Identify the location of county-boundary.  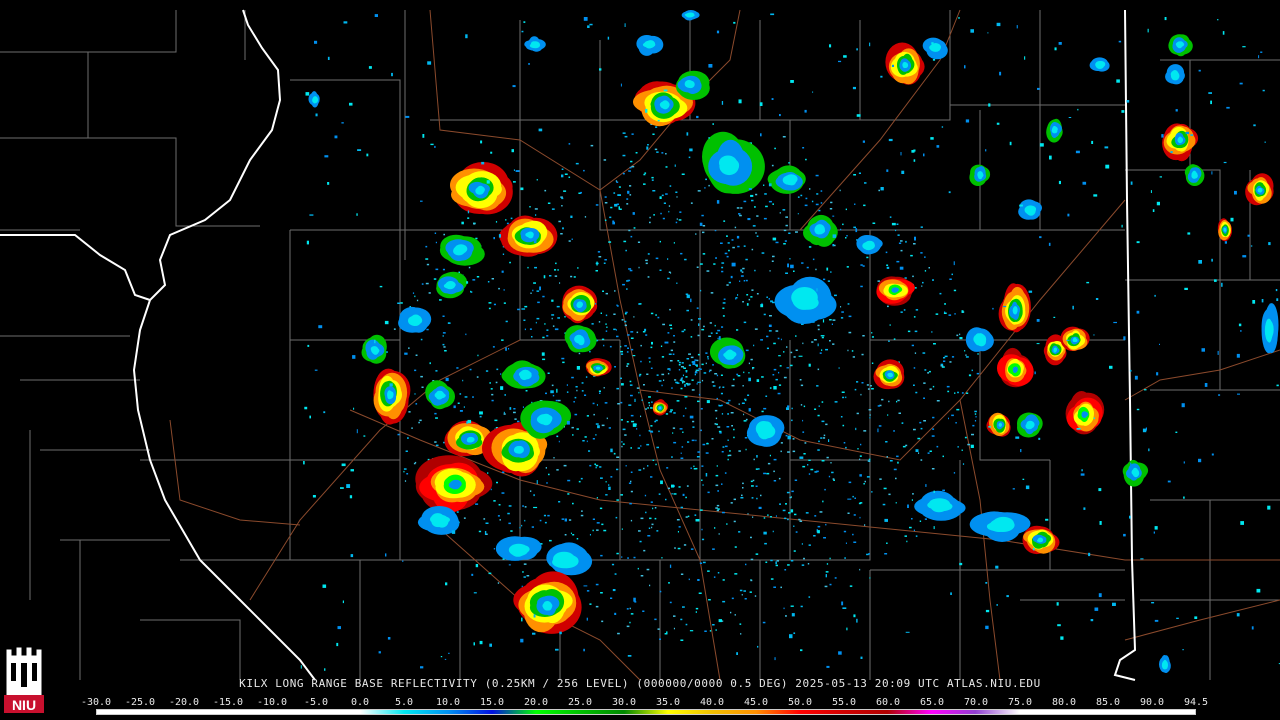
(650, 230).